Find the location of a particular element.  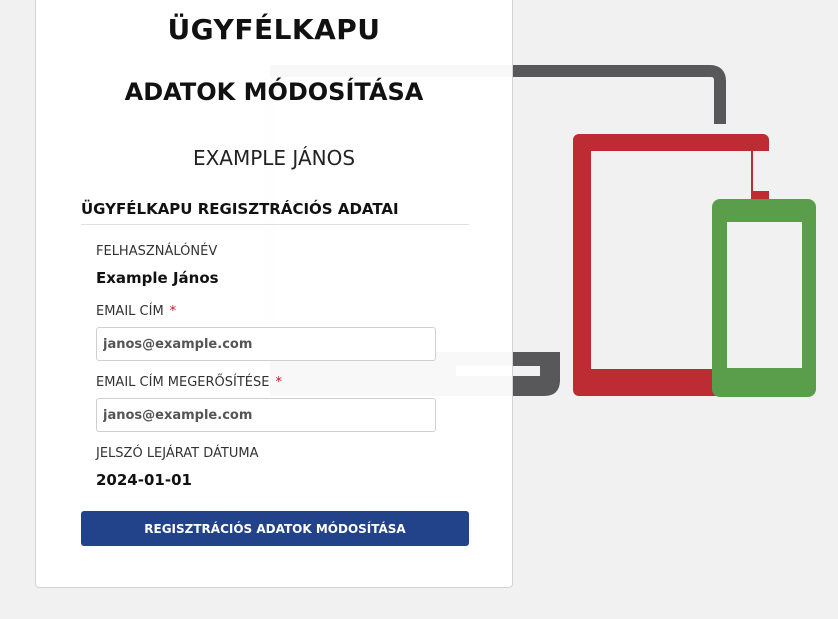

email-confirm-field is located at coordinates (266, 415).